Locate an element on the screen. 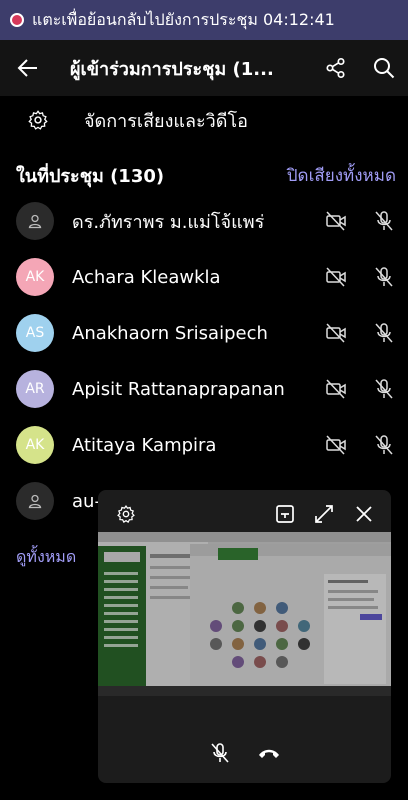  share-button is located at coordinates (336, 68).